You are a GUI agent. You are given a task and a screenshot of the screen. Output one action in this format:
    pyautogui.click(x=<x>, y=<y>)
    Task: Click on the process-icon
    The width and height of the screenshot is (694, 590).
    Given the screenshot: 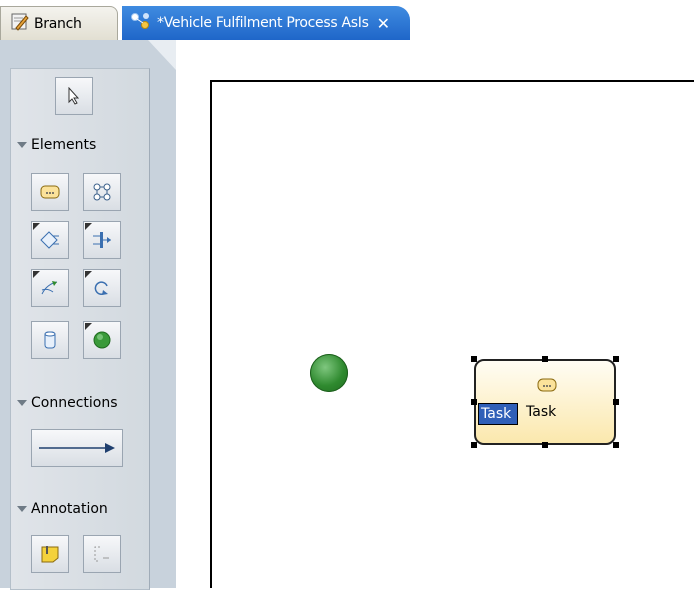 What is the action you would take?
    pyautogui.click(x=141, y=23)
    